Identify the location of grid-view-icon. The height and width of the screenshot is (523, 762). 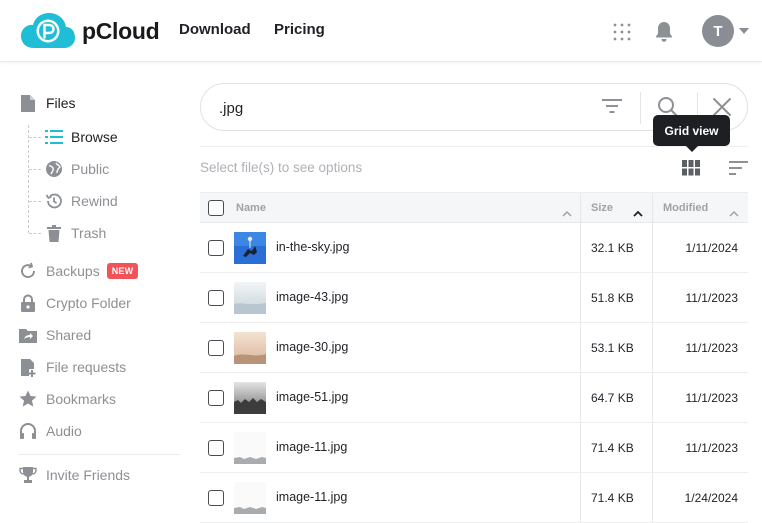
(691, 168).